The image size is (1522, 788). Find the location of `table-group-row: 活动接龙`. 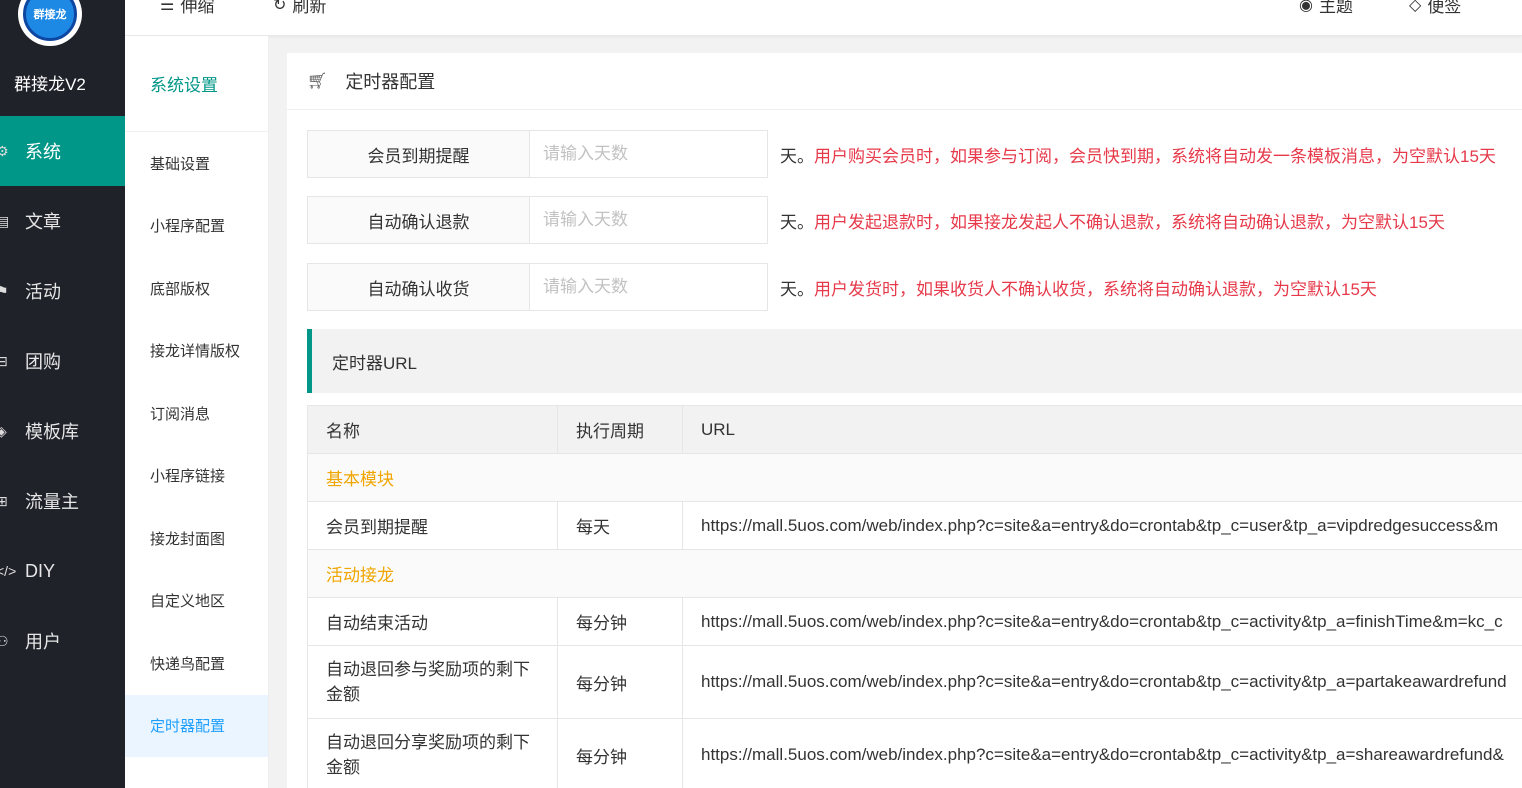

table-group-row: 活动接龙 is located at coordinates (914, 573).